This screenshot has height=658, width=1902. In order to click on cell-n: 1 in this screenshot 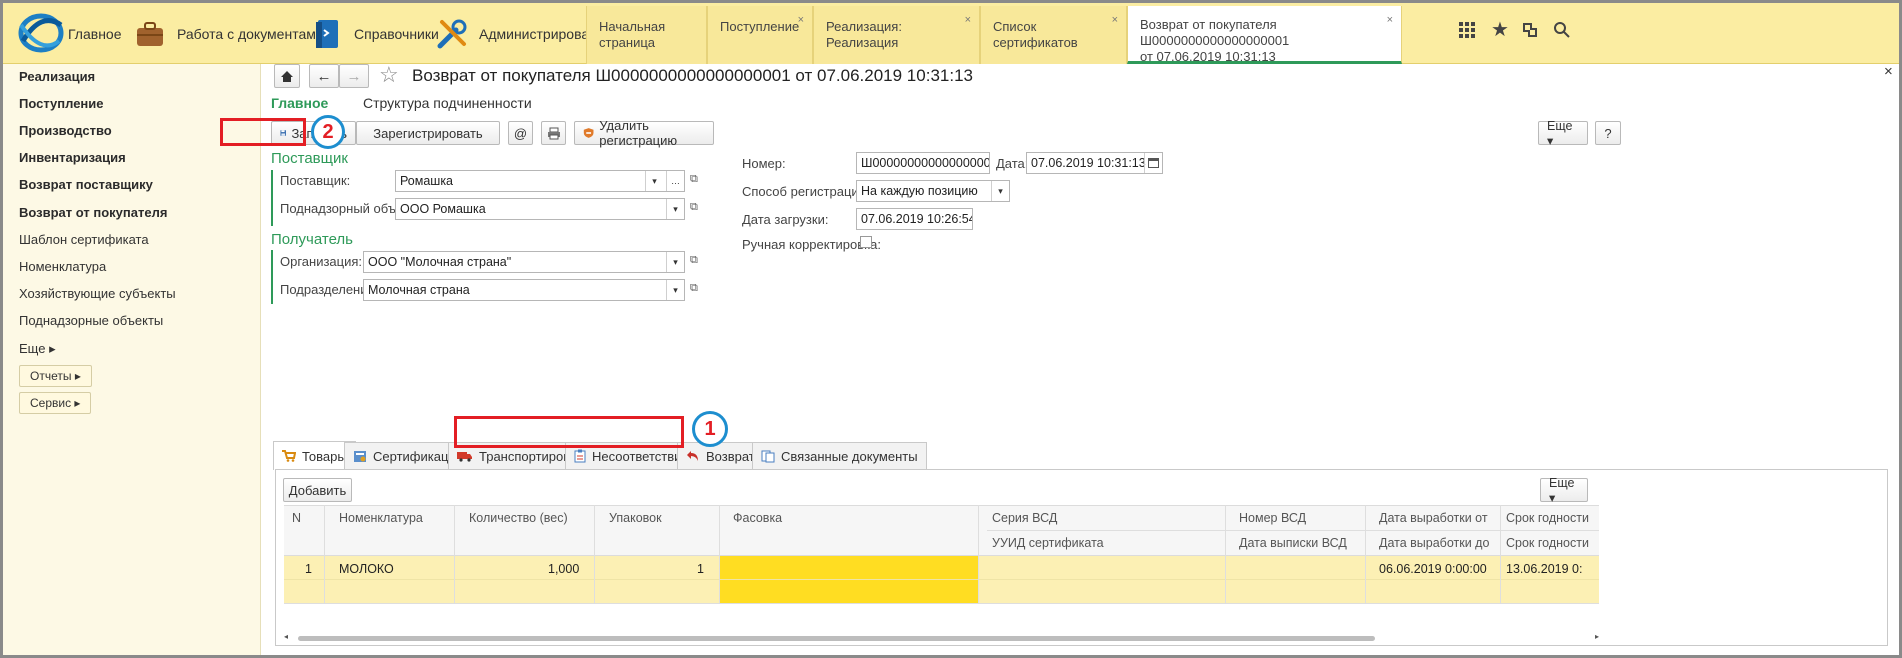, I will do `click(308, 569)`.